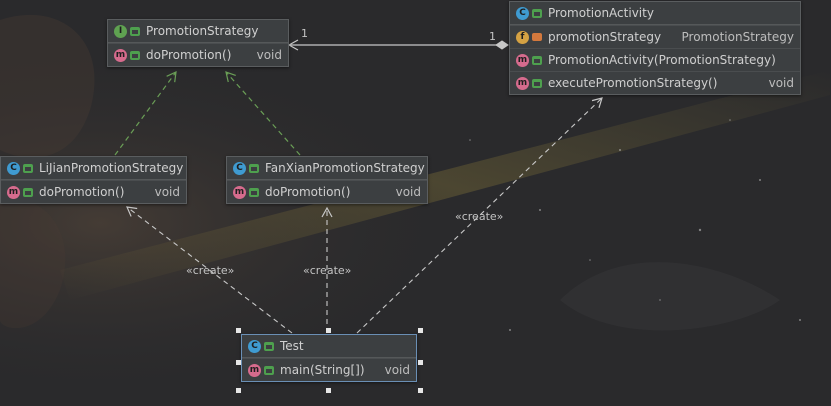 This screenshot has width=831, height=406. What do you see at coordinates (420, 330) in the screenshot?
I see `selection-handle-top-right` at bounding box center [420, 330].